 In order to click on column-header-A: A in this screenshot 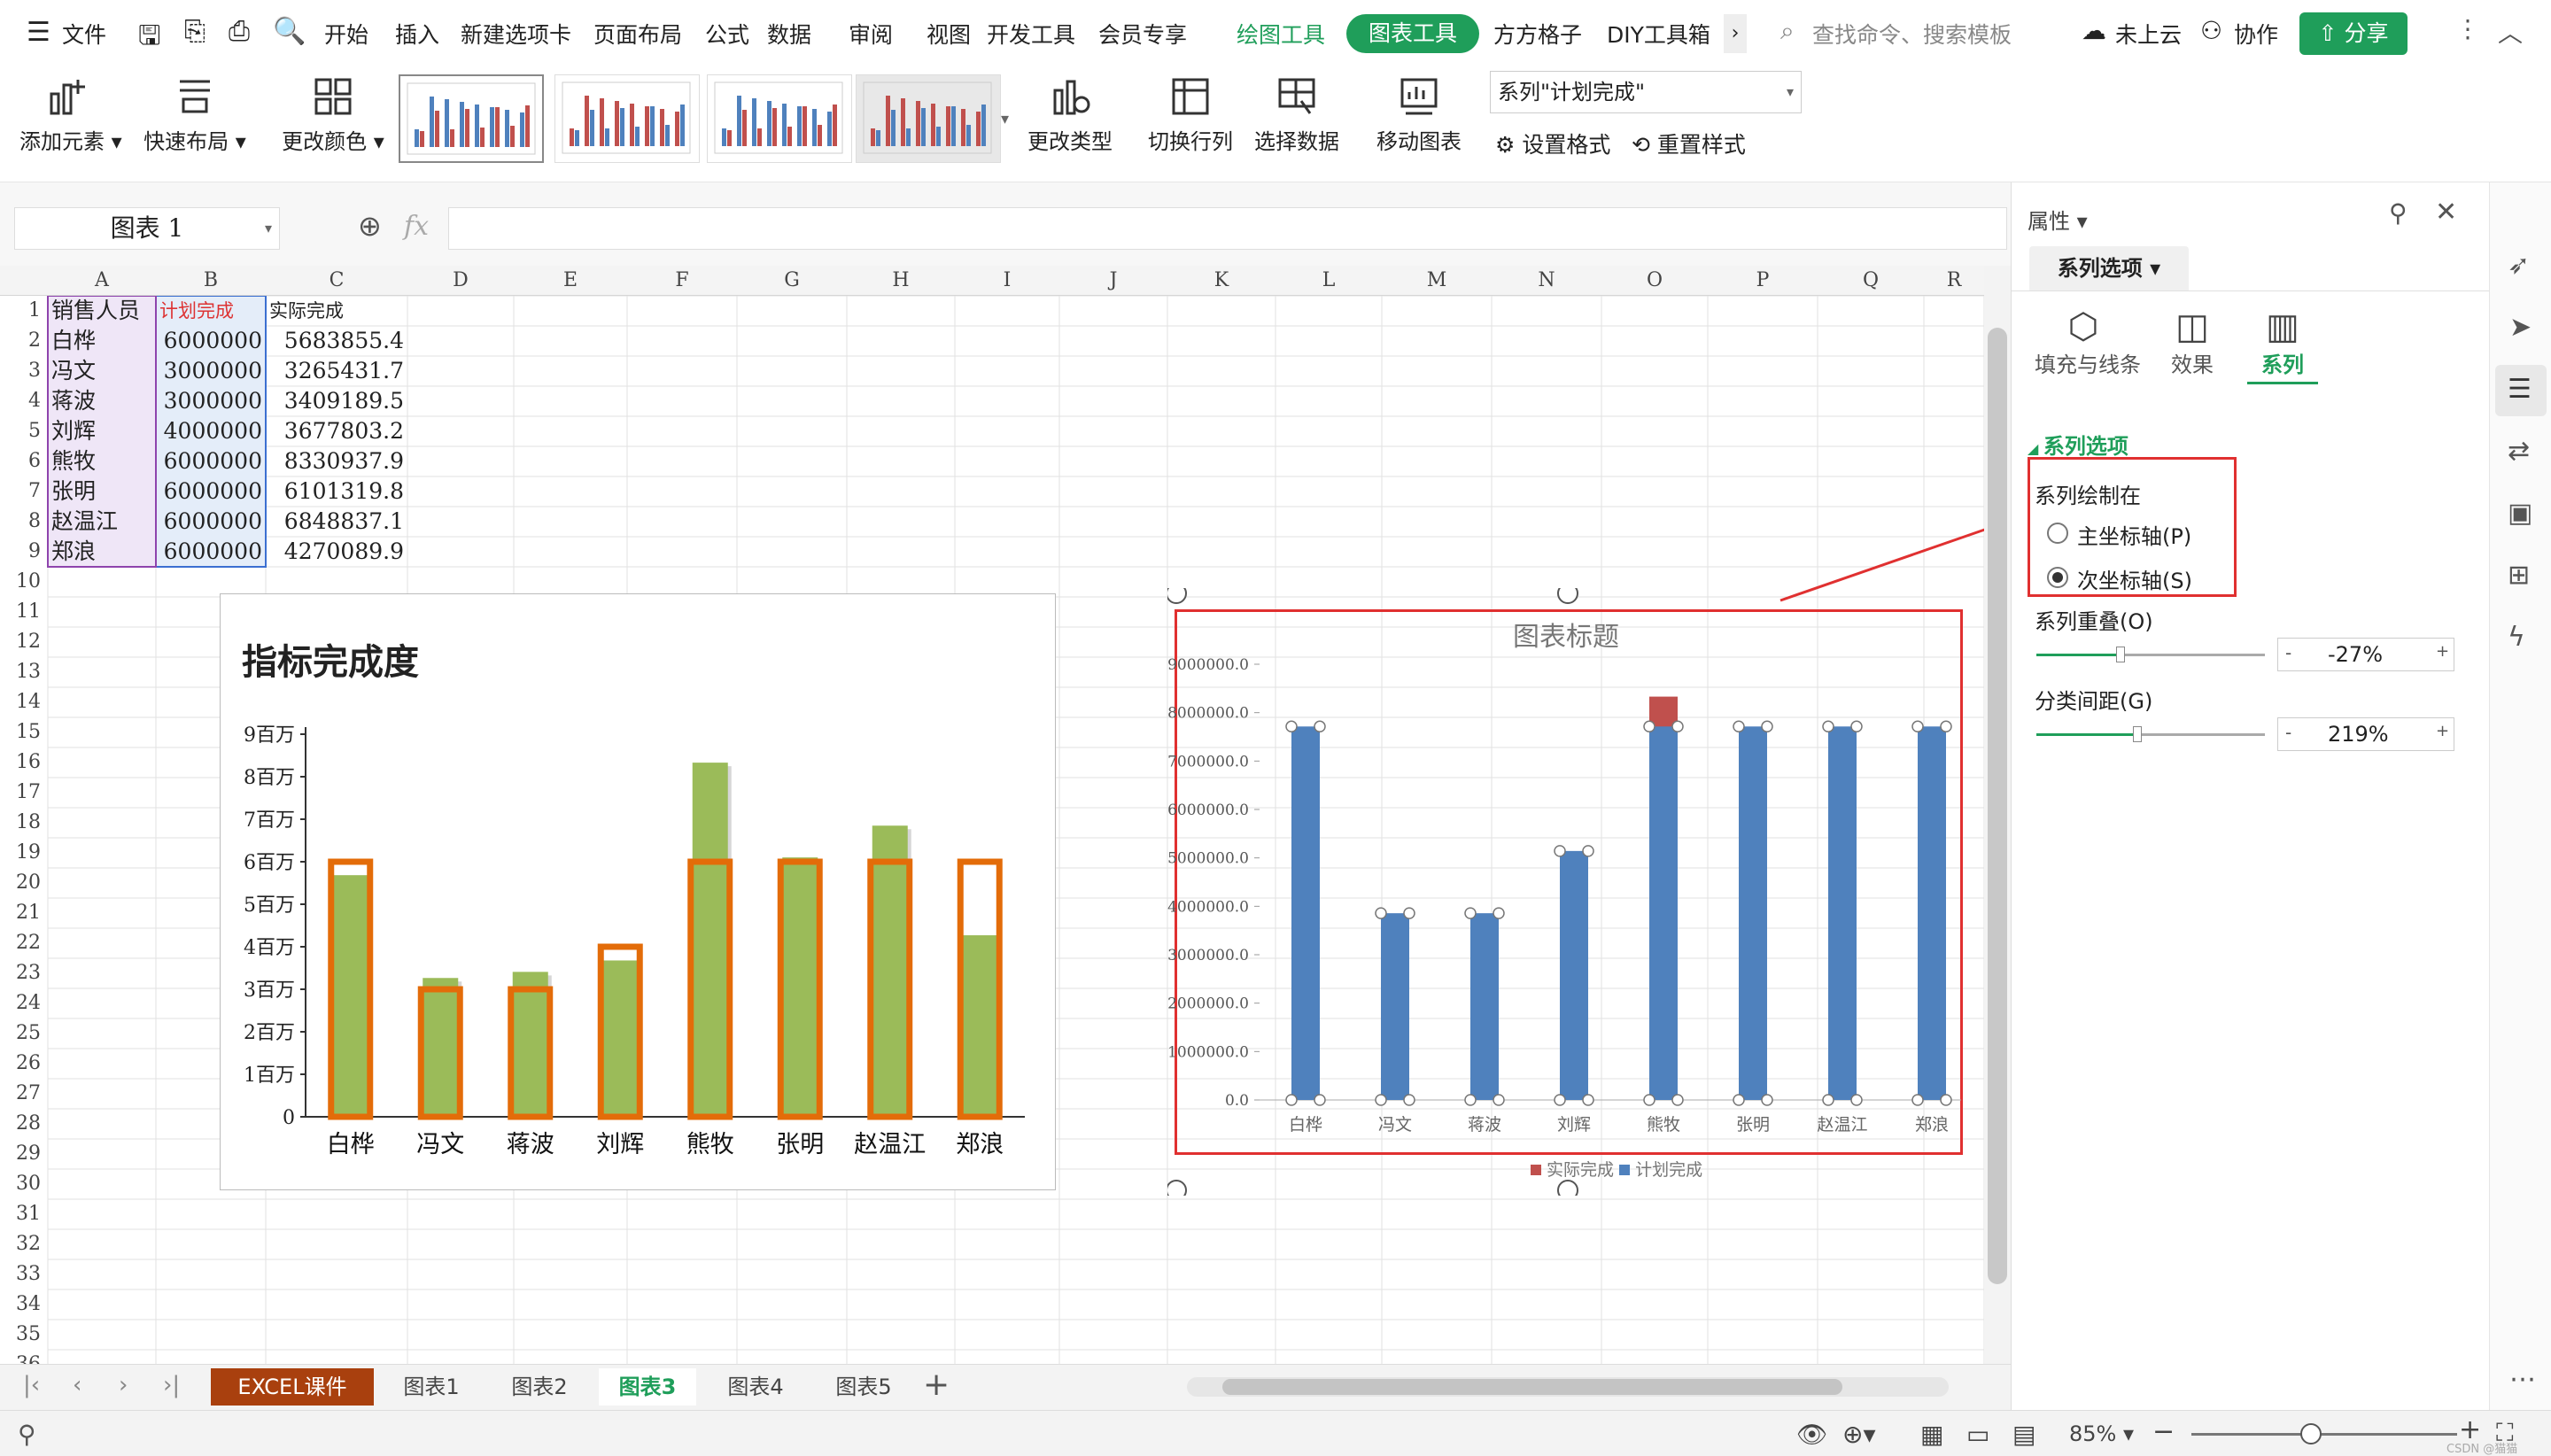, I will do `click(102, 281)`.